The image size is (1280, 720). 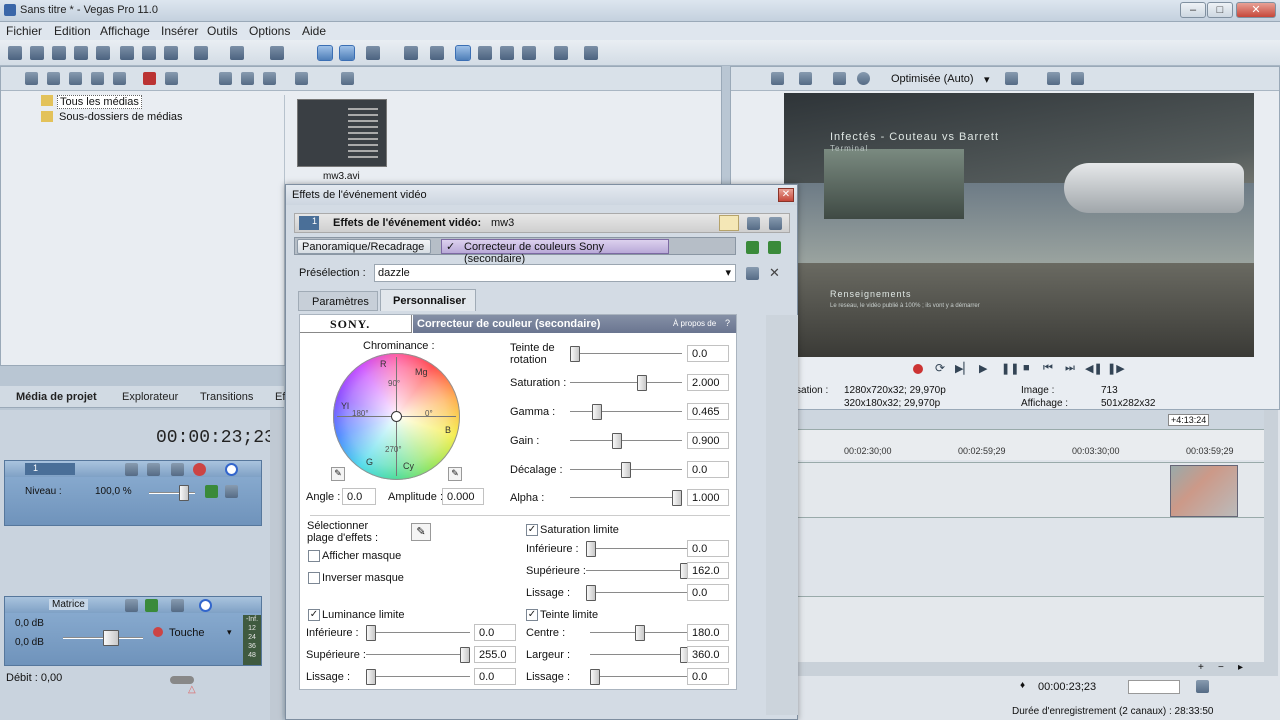 I want to click on luminance-lower-field: 0.0, so click(x=495, y=632).